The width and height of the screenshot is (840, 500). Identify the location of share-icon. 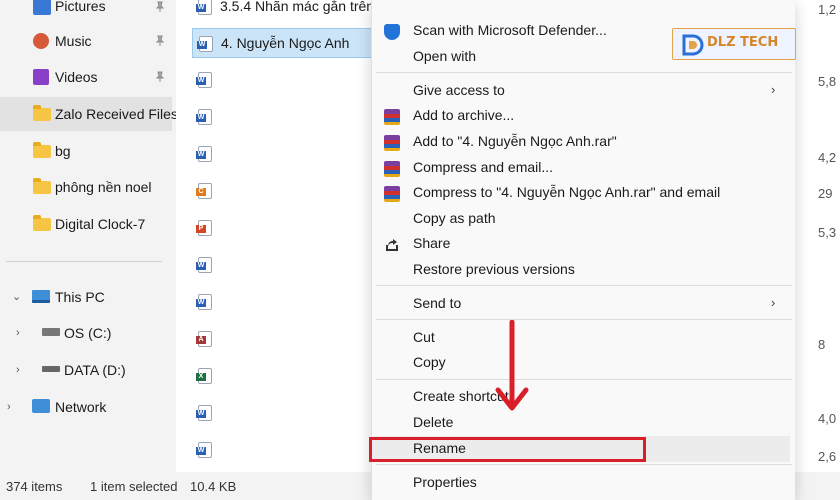
(392, 245).